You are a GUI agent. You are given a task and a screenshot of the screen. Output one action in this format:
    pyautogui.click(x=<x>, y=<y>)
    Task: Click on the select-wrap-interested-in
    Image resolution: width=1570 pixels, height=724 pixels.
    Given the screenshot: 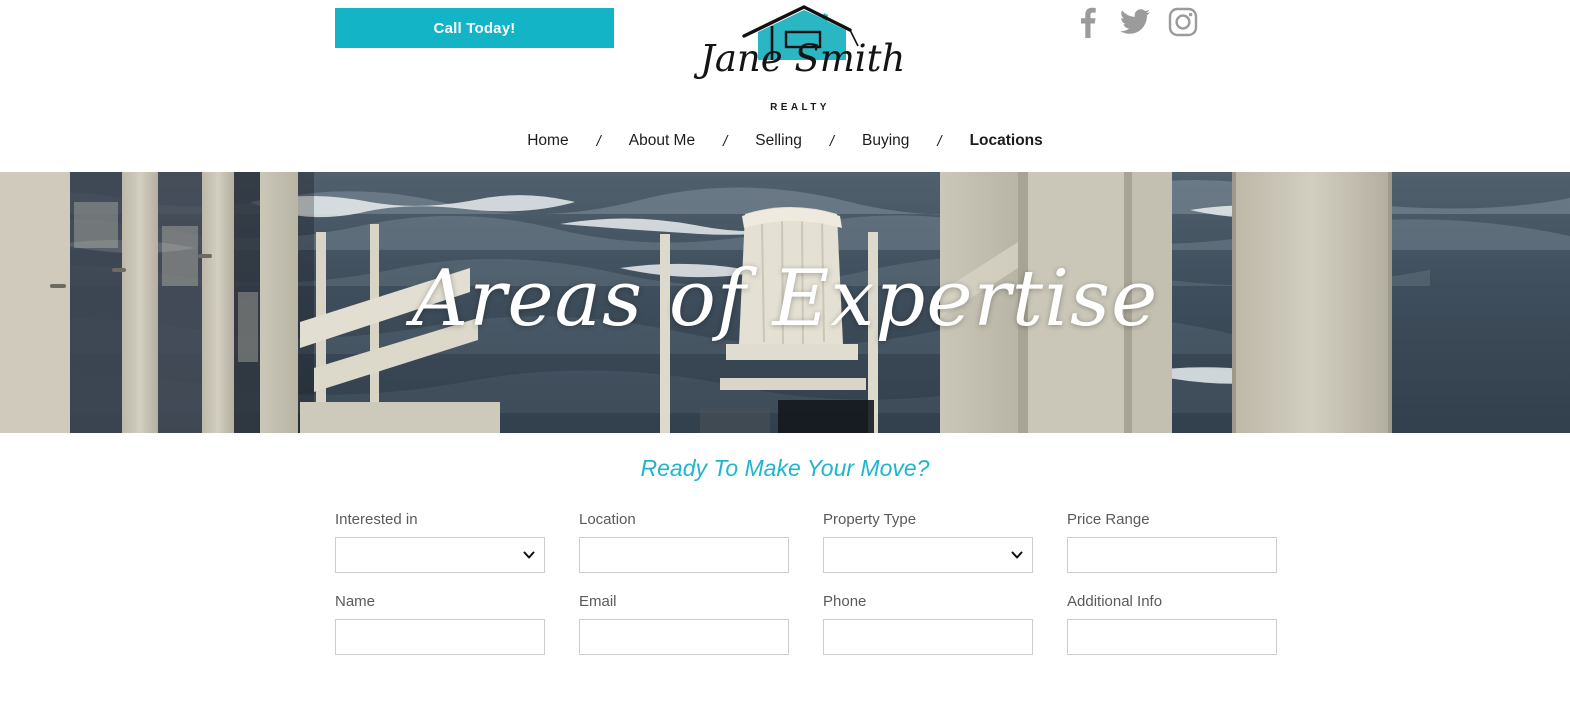 What is the action you would take?
    pyautogui.click(x=440, y=555)
    